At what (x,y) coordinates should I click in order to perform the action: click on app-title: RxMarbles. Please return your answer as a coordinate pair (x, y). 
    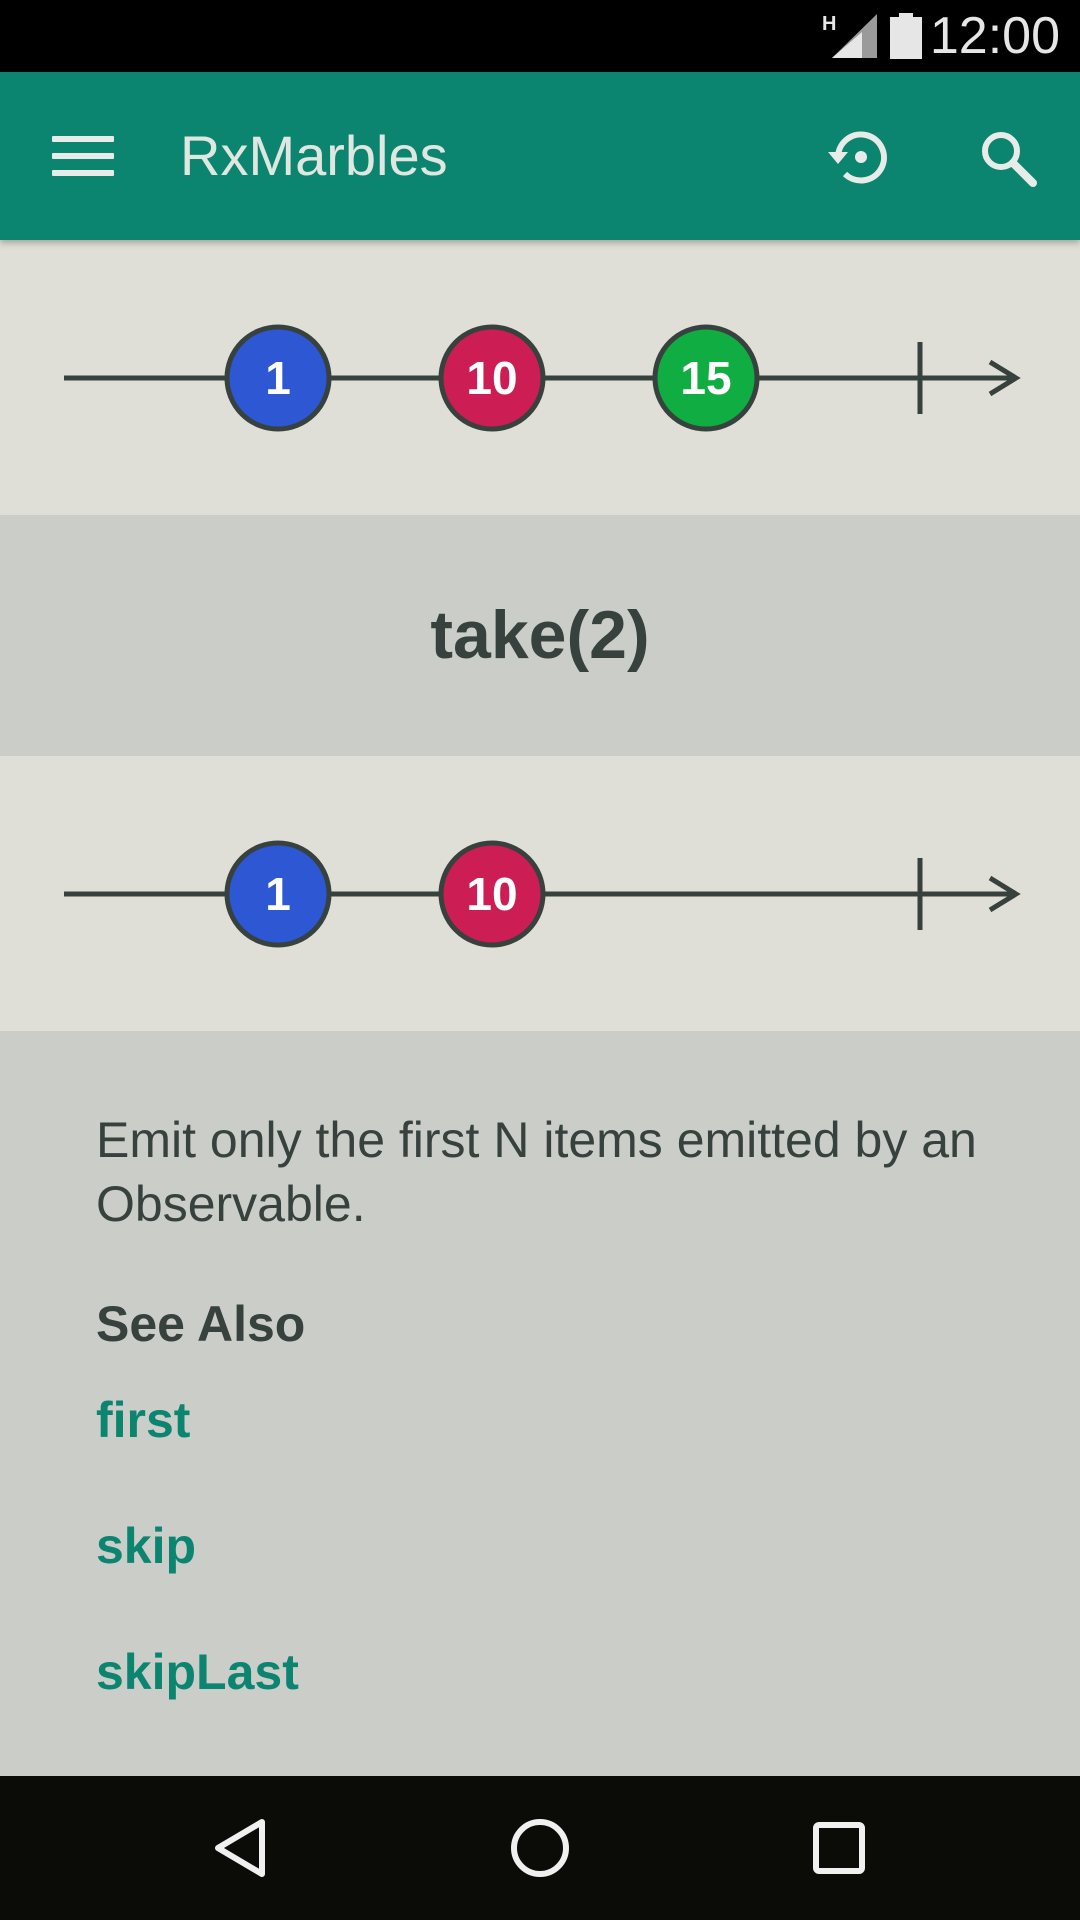
    Looking at the image, I should click on (314, 155).